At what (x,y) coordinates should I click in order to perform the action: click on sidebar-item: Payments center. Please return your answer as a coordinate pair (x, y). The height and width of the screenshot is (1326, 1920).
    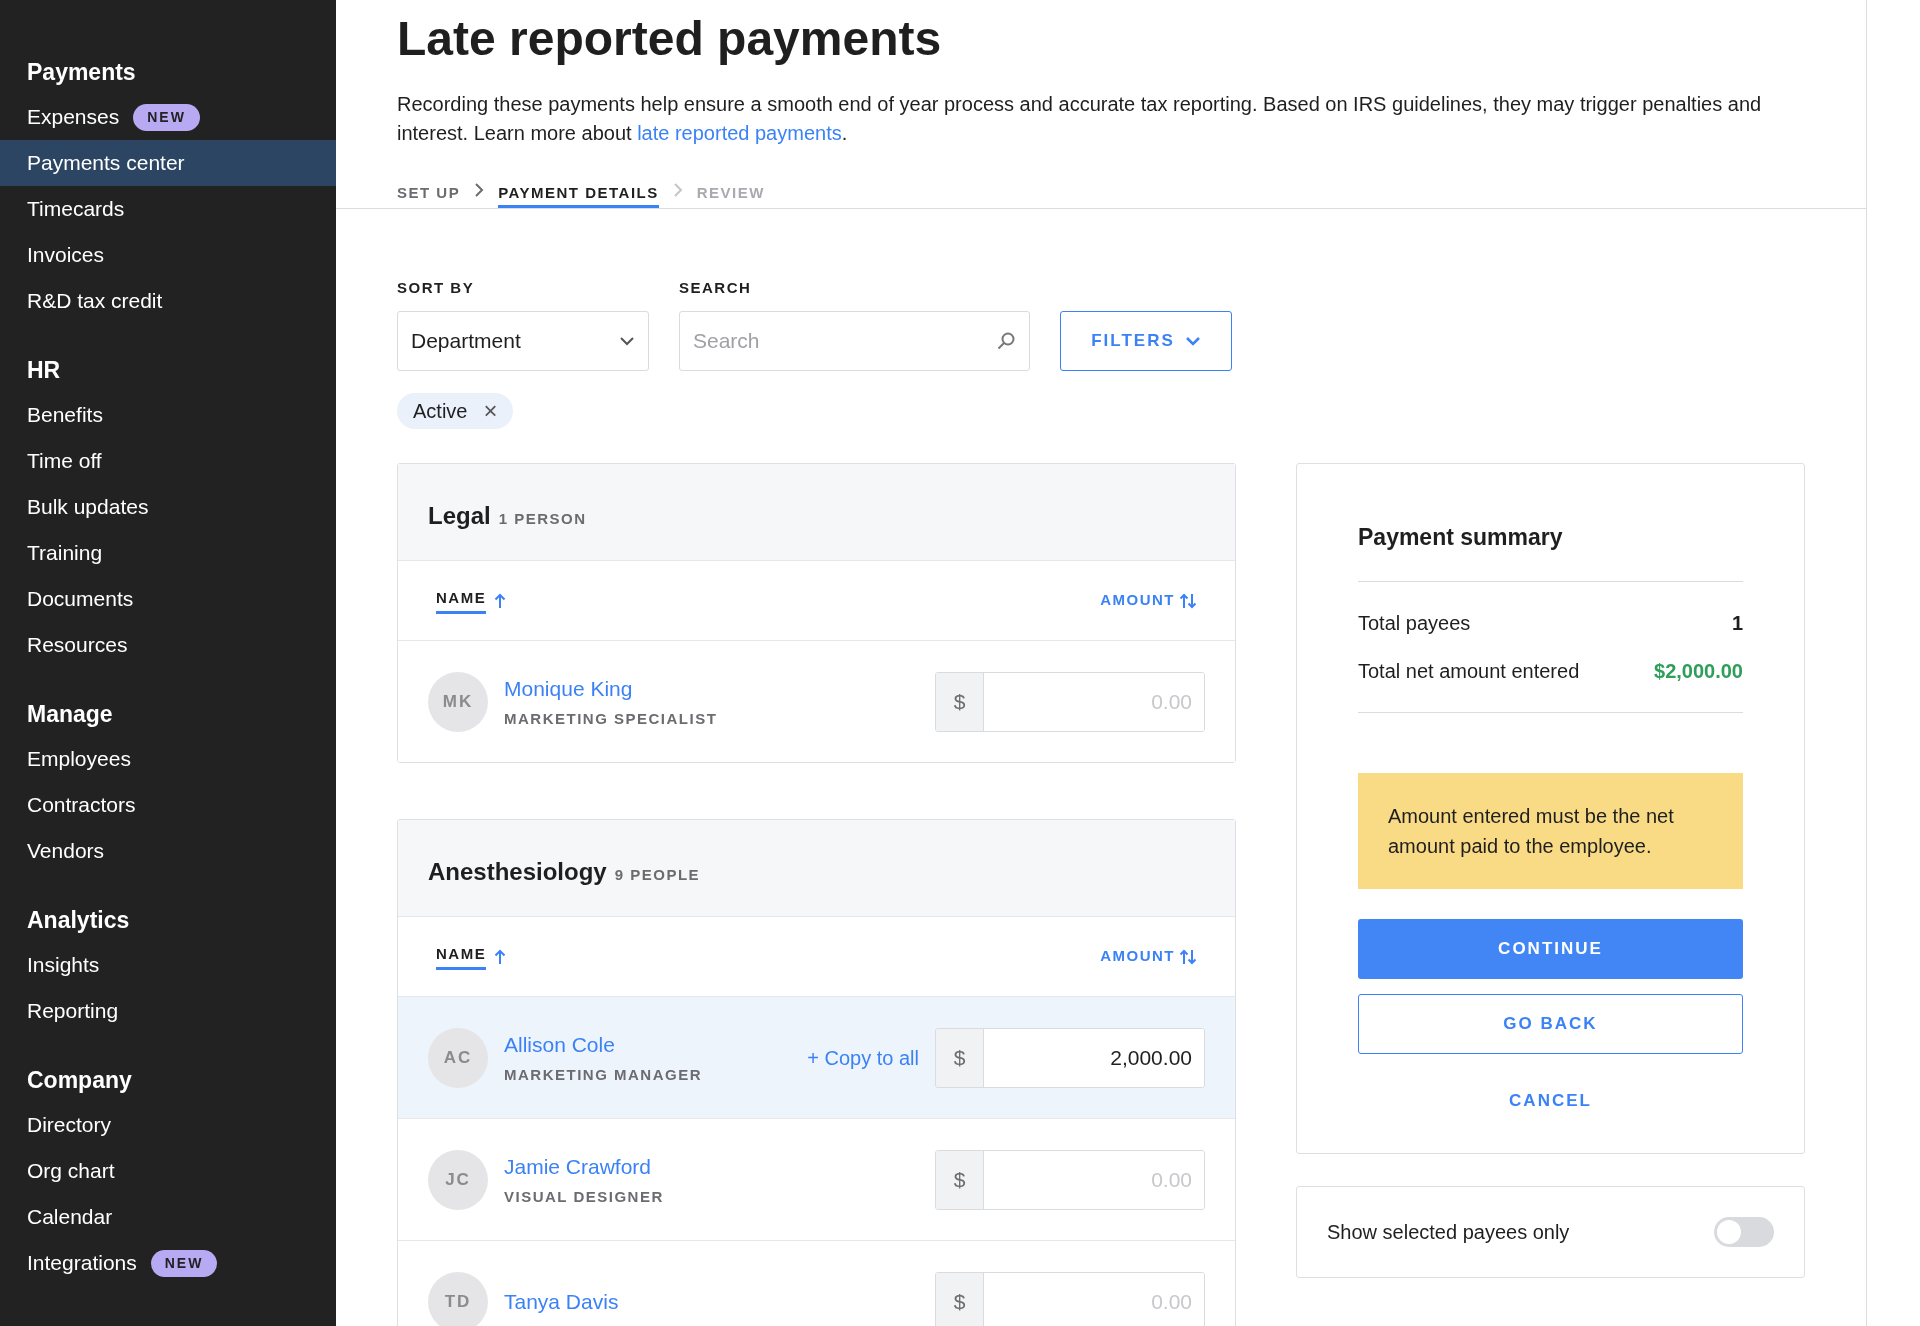
    Looking at the image, I should click on (168, 163).